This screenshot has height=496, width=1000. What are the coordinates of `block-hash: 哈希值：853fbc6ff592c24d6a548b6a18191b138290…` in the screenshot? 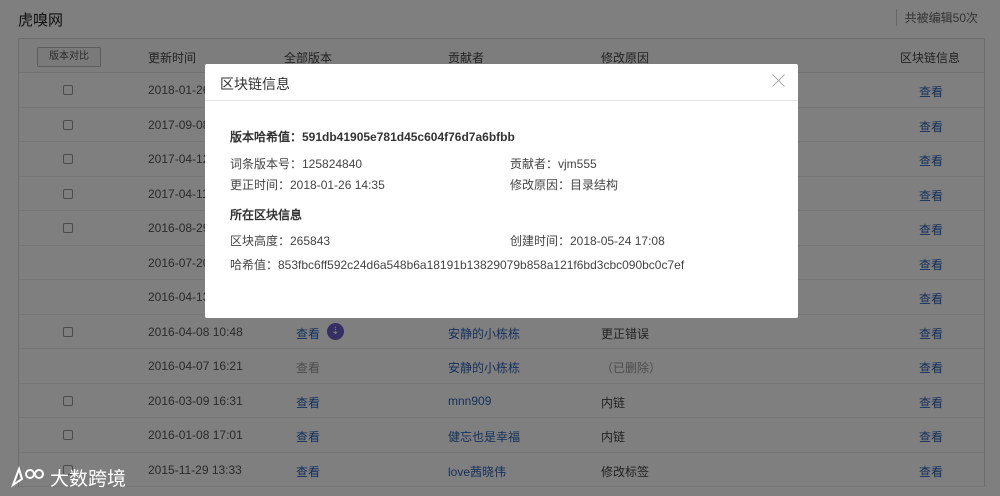 It's located at (457, 265).